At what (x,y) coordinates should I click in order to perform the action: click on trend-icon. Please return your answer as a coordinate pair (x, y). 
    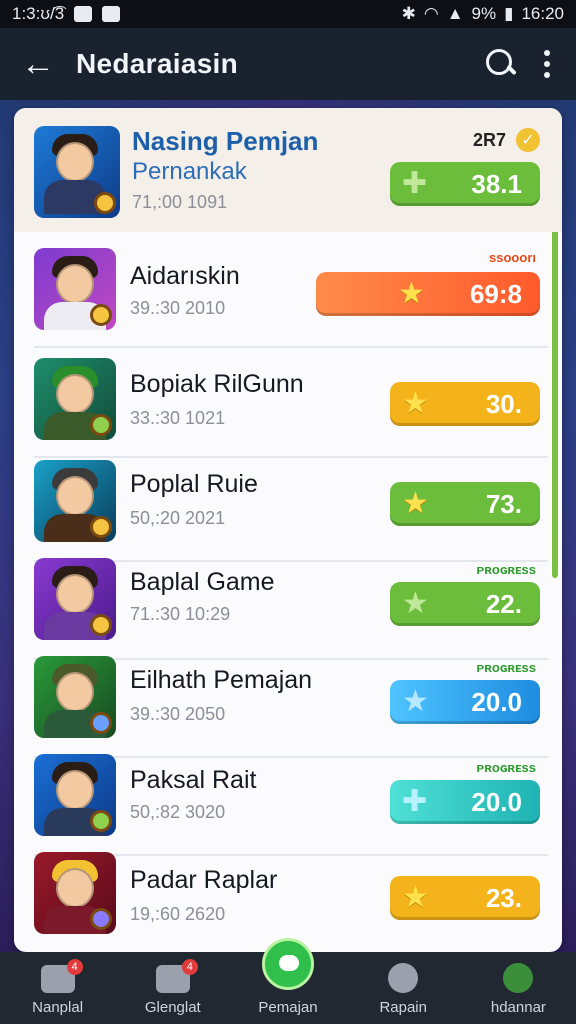
    Looking at the image, I should click on (518, 978).